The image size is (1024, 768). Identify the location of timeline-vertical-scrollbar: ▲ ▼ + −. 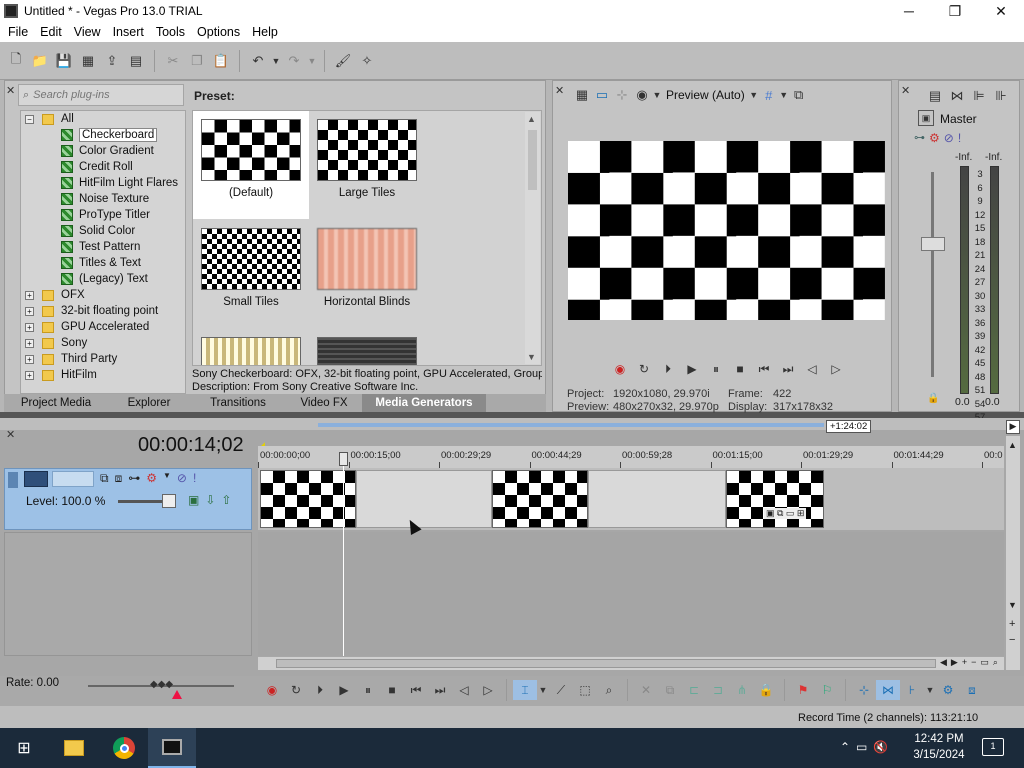
(1013, 553).